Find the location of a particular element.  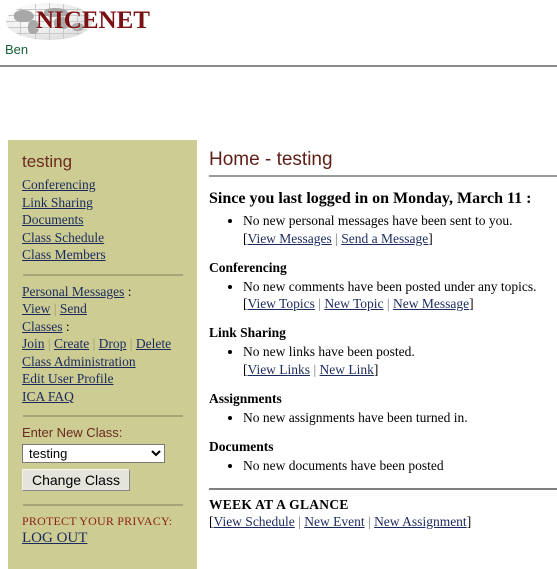

enter-new-class-label: Enter New Class: is located at coordinates (72, 432).